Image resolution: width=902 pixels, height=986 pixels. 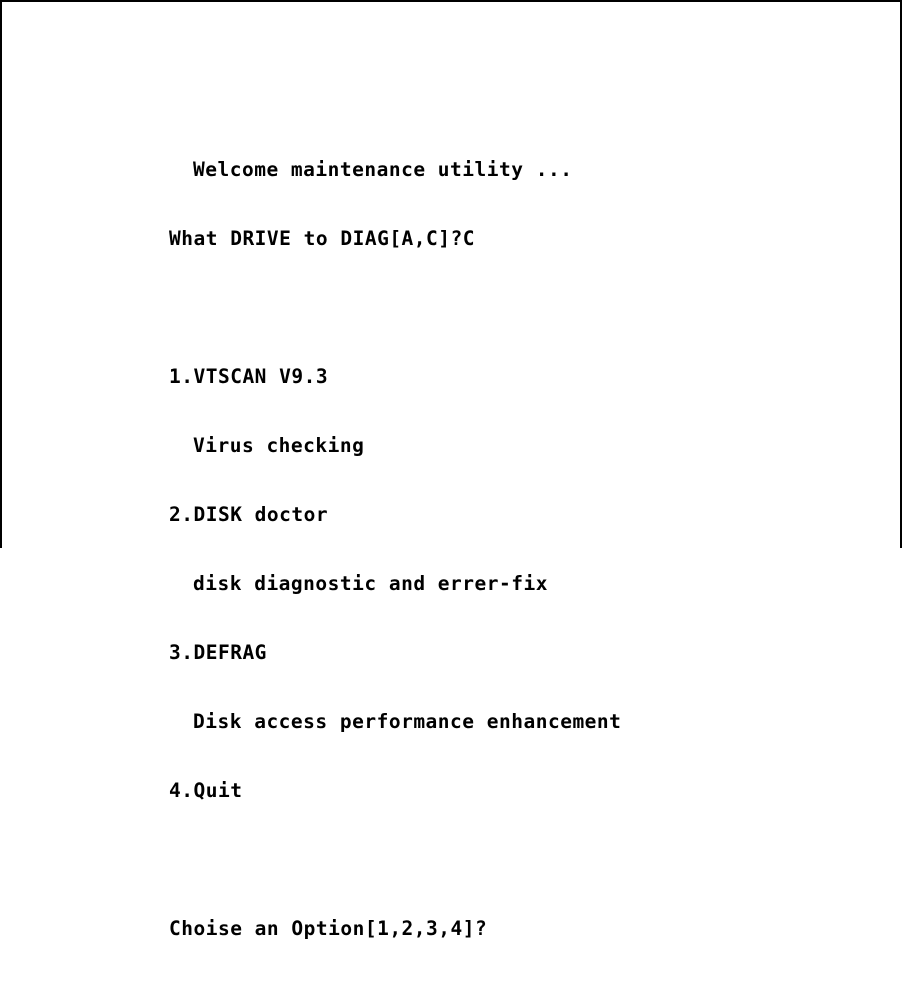 I want to click on menu-option-3-description: Disk access performance enhancement, so click(x=407, y=721).